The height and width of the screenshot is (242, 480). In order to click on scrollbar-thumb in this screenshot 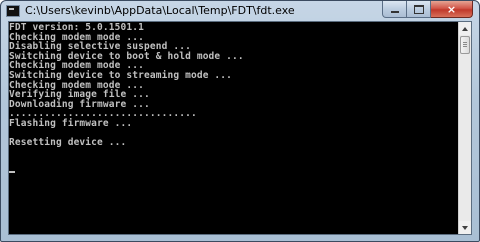, I will do `click(465, 45)`.